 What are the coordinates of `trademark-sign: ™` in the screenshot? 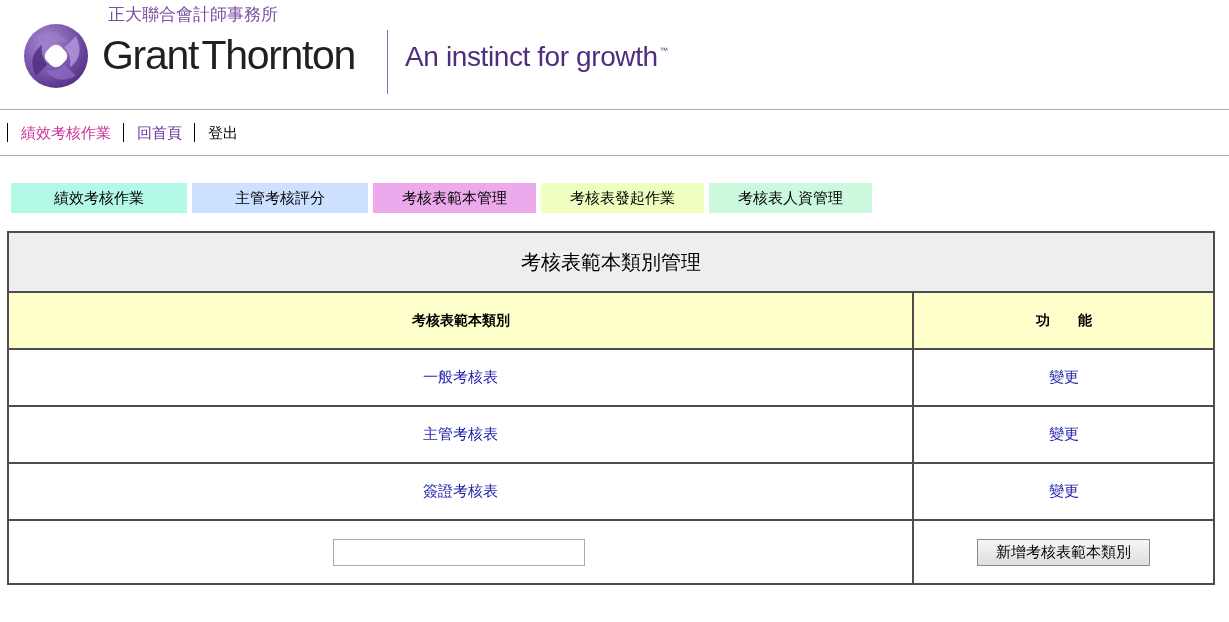 It's located at (663, 51).